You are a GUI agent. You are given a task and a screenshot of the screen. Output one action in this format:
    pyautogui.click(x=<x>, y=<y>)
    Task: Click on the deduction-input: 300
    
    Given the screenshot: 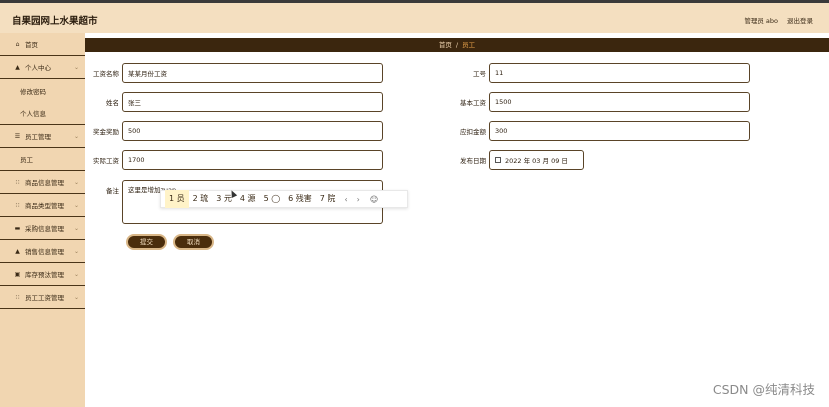 What is the action you would take?
    pyautogui.click(x=619, y=131)
    